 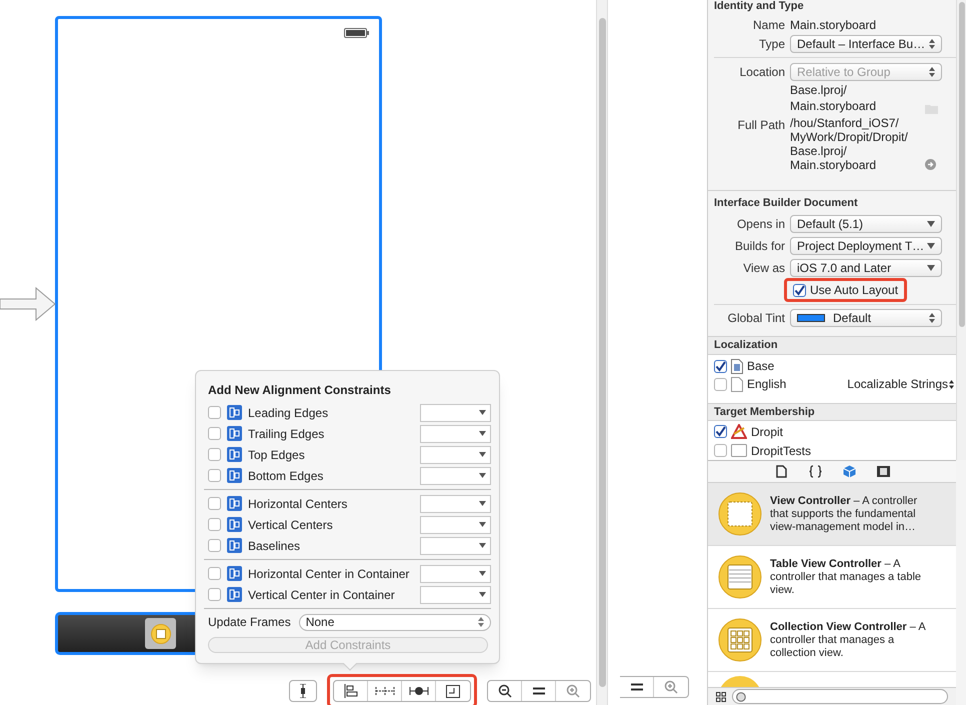 I want to click on constraint-label: Vertical Centers, so click(x=291, y=525).